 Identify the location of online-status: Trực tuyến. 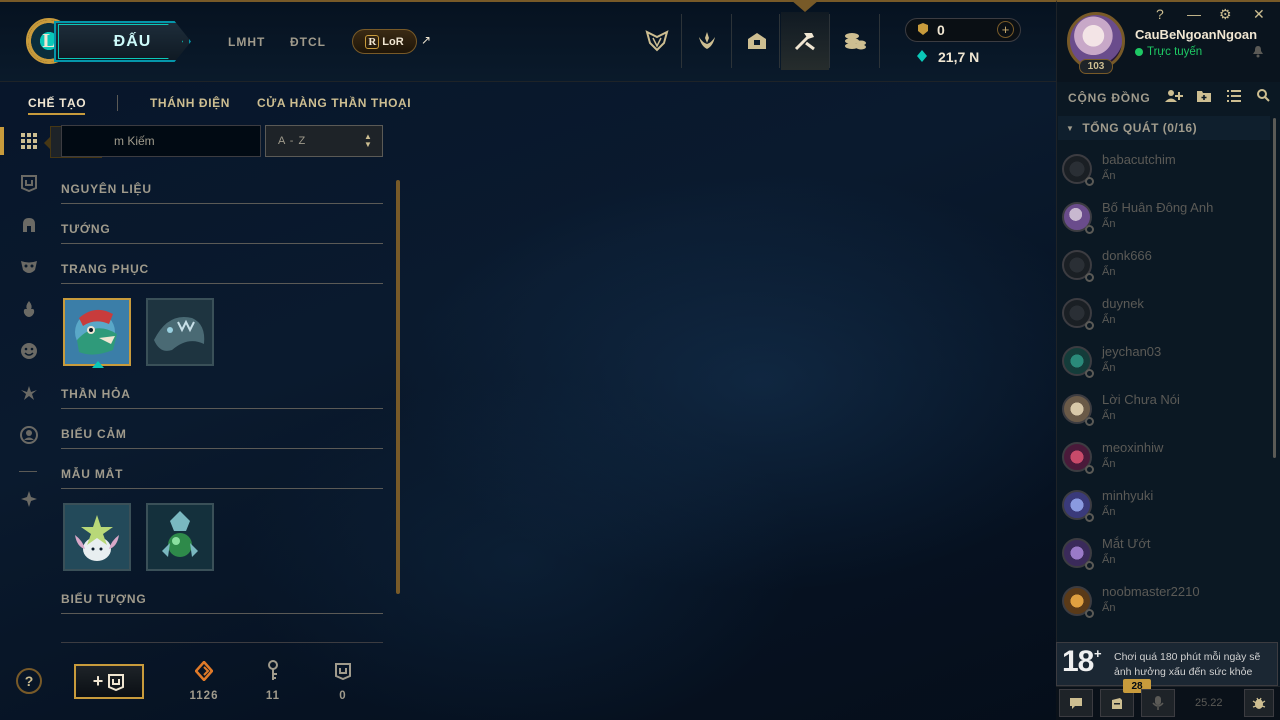
(1168, 52).